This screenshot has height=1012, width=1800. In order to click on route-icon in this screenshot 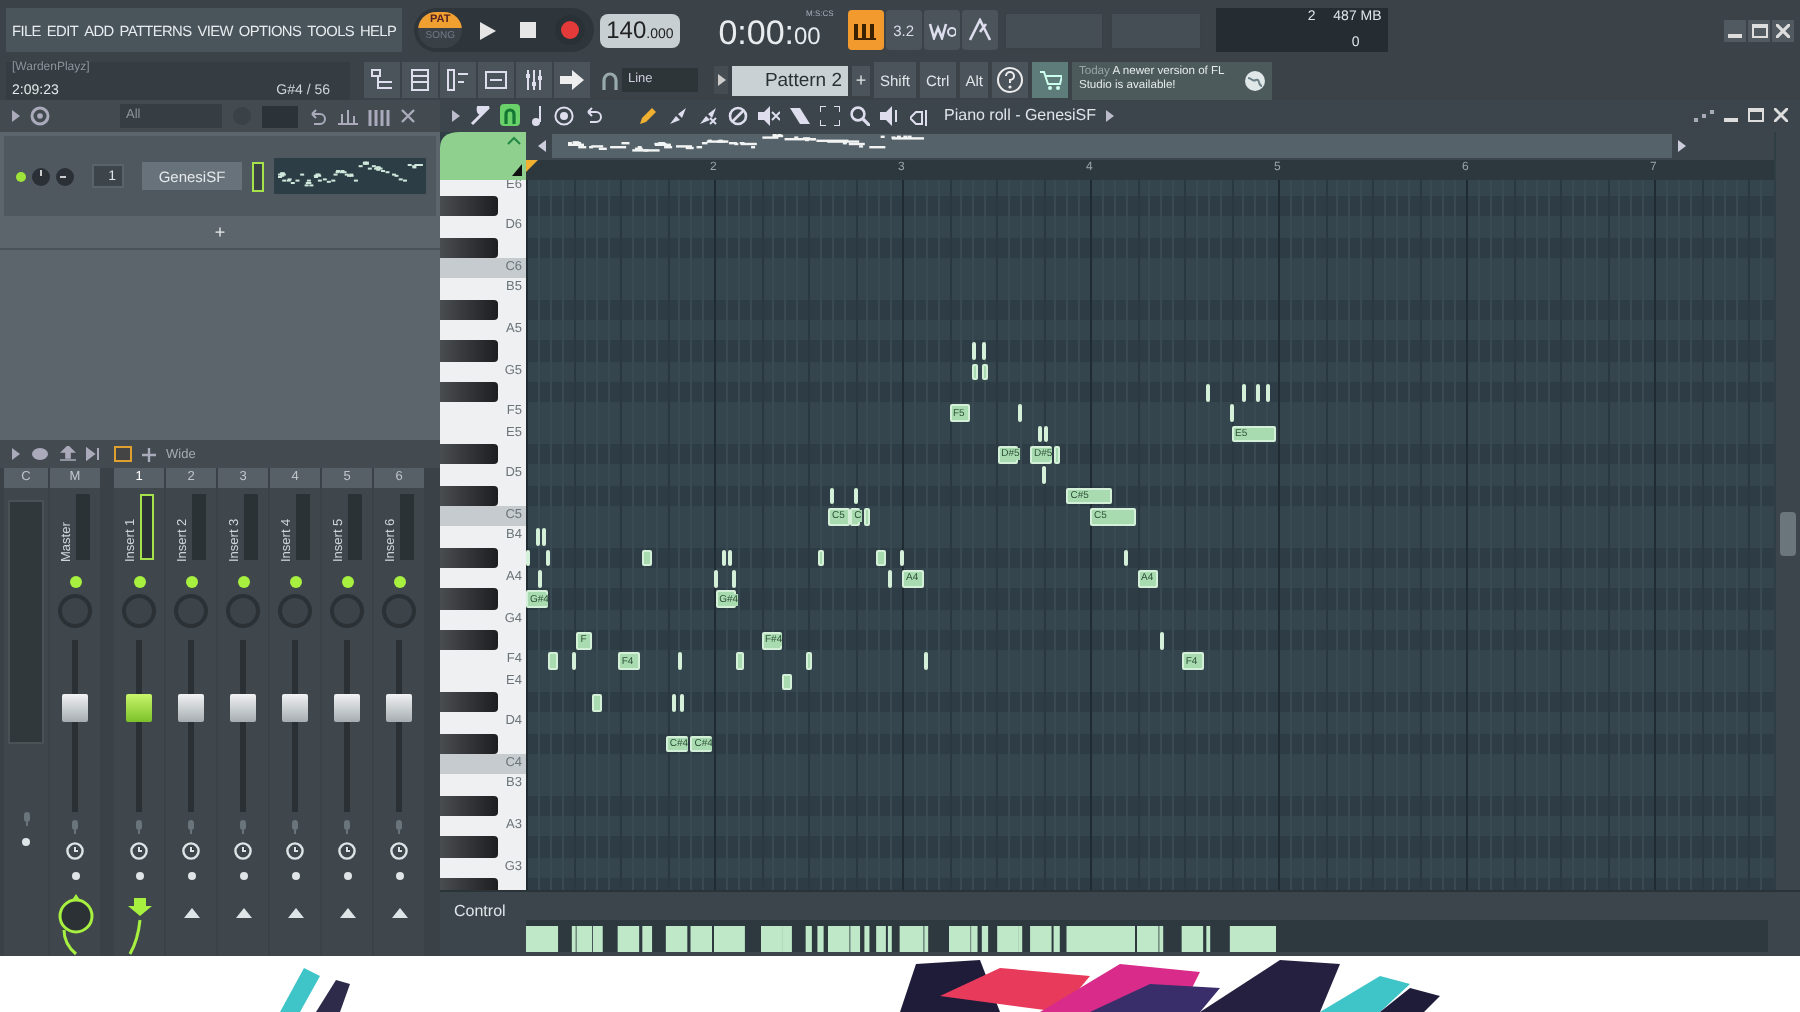, I will do `click(95, 454)`.